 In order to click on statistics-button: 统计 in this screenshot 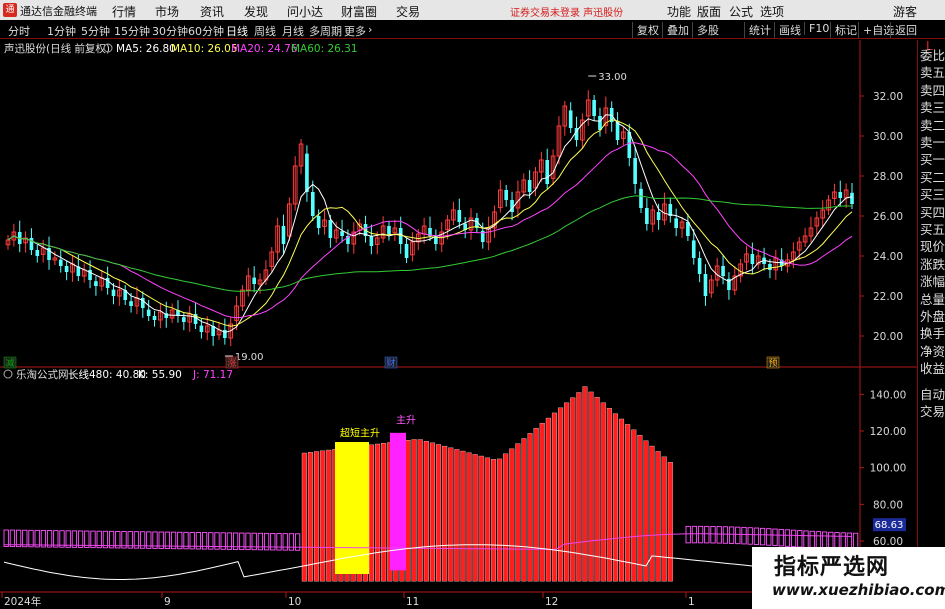, I will do `click(757, 30)`.